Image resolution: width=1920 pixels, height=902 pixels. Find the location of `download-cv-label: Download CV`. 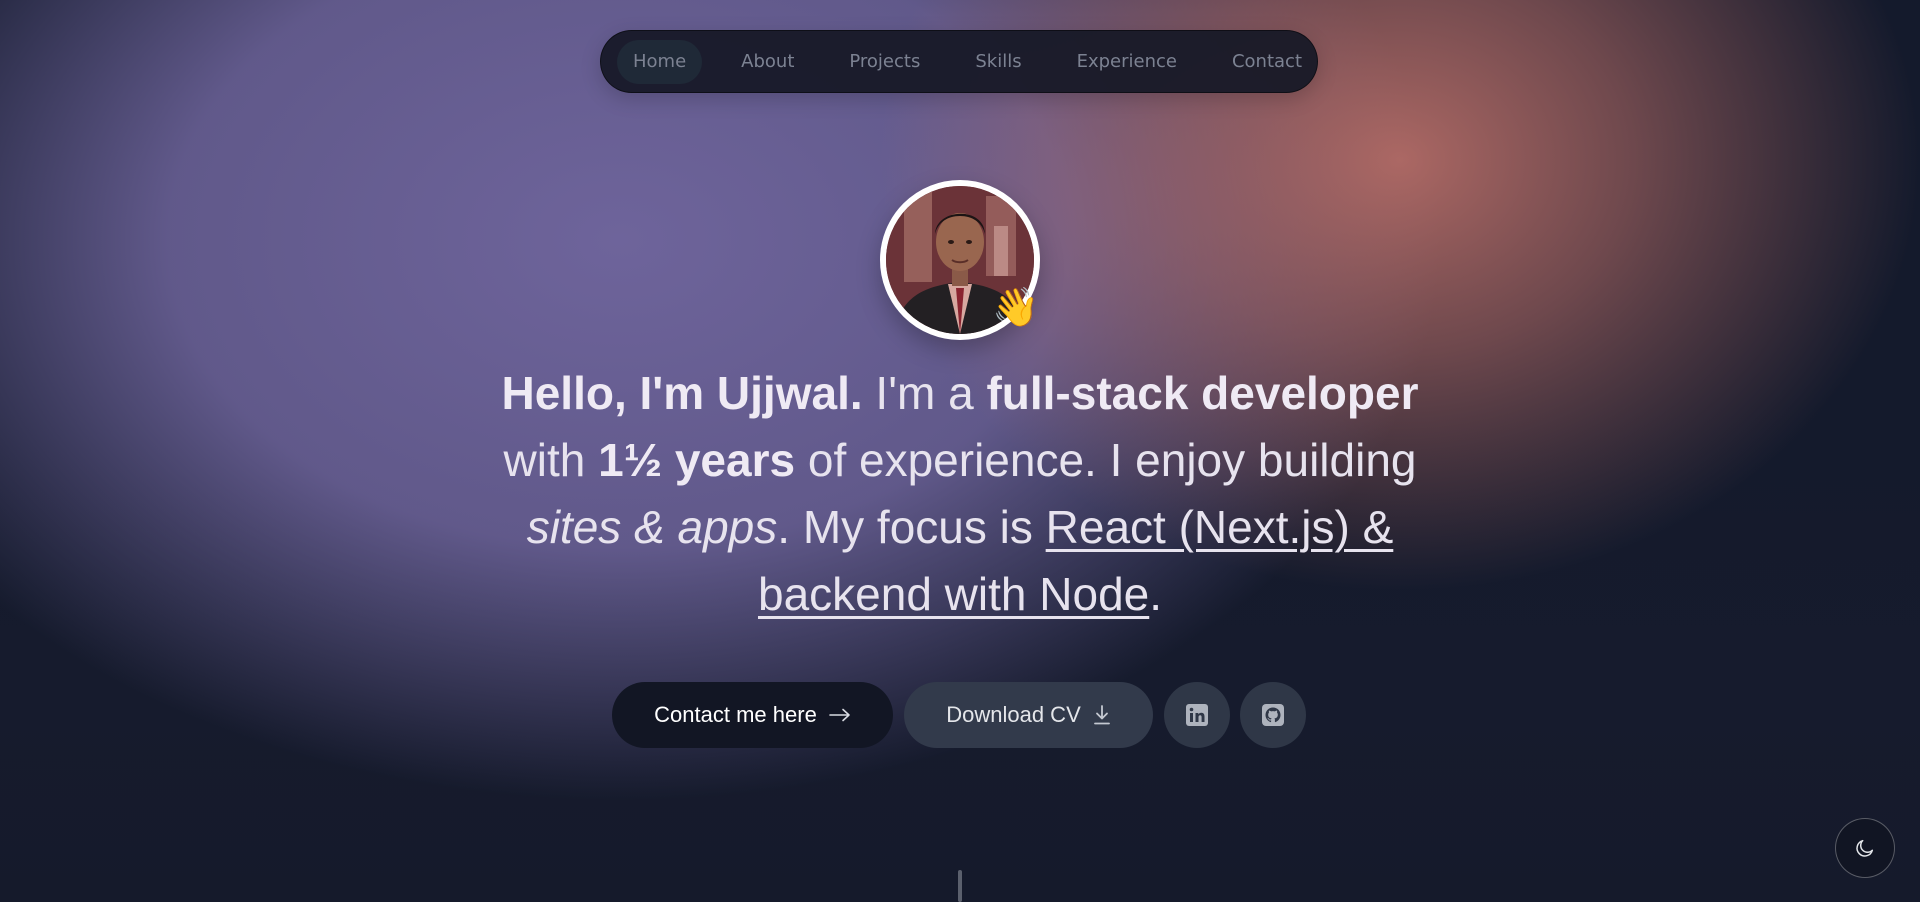

download-cv-label: Download CV is located at coordinates (1013, 714).